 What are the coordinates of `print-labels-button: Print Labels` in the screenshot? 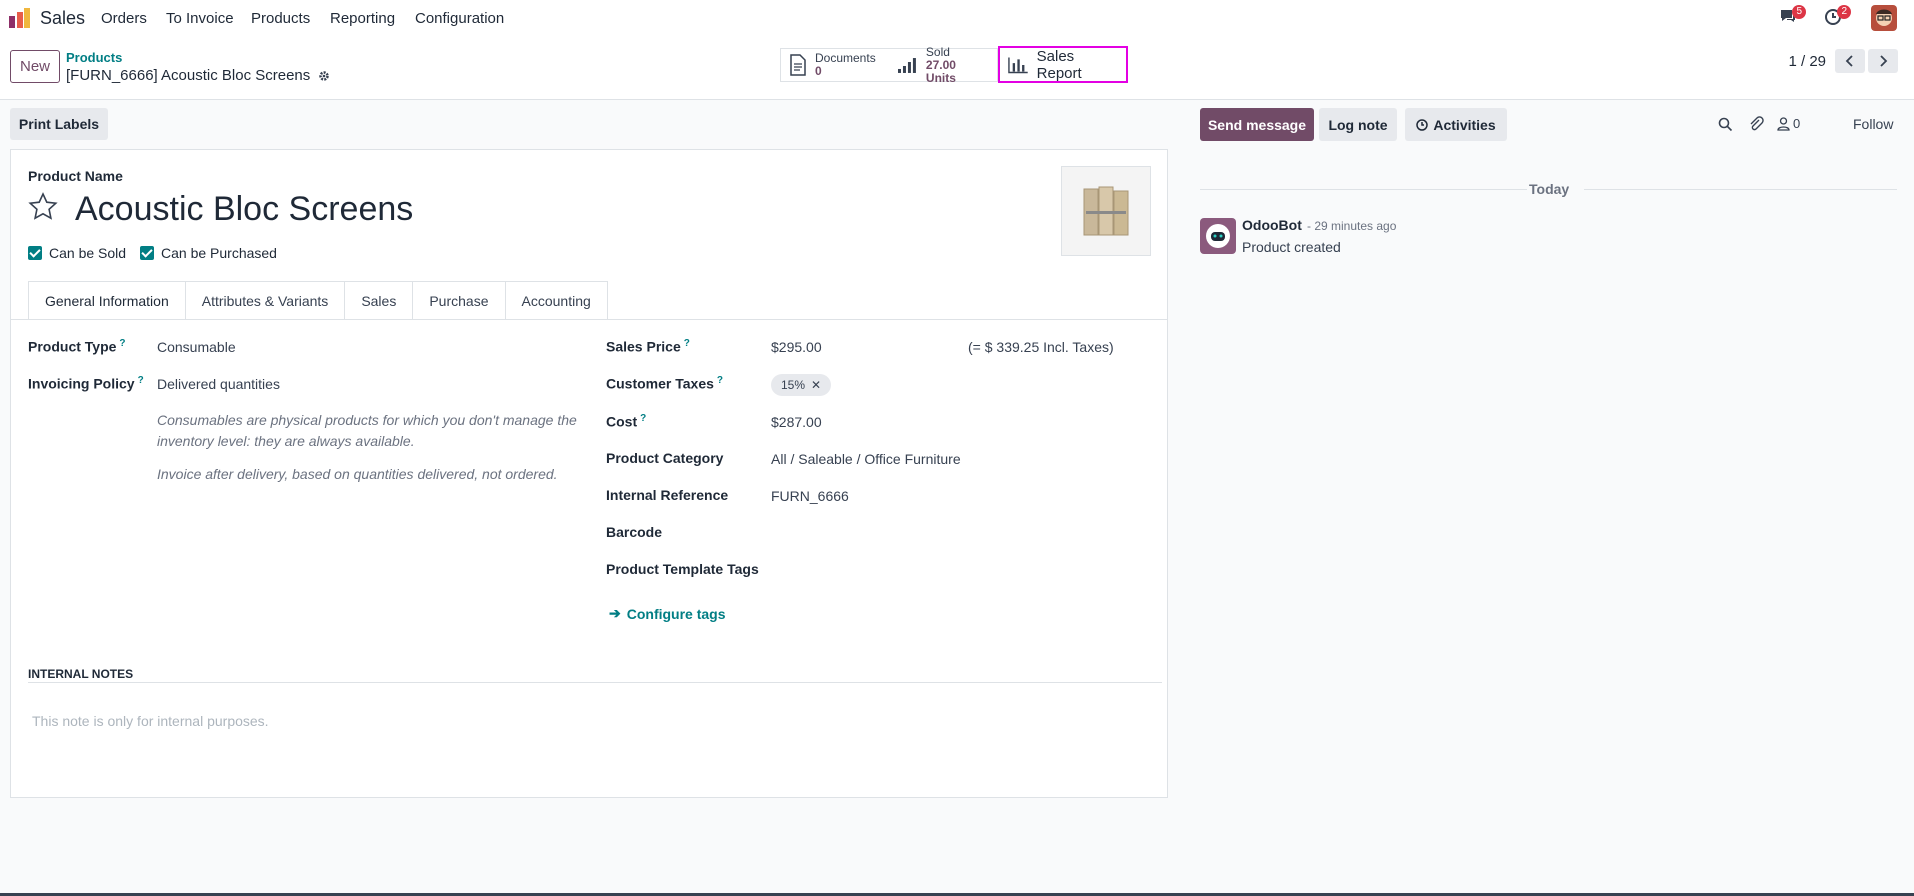 It's located at (59, 124).